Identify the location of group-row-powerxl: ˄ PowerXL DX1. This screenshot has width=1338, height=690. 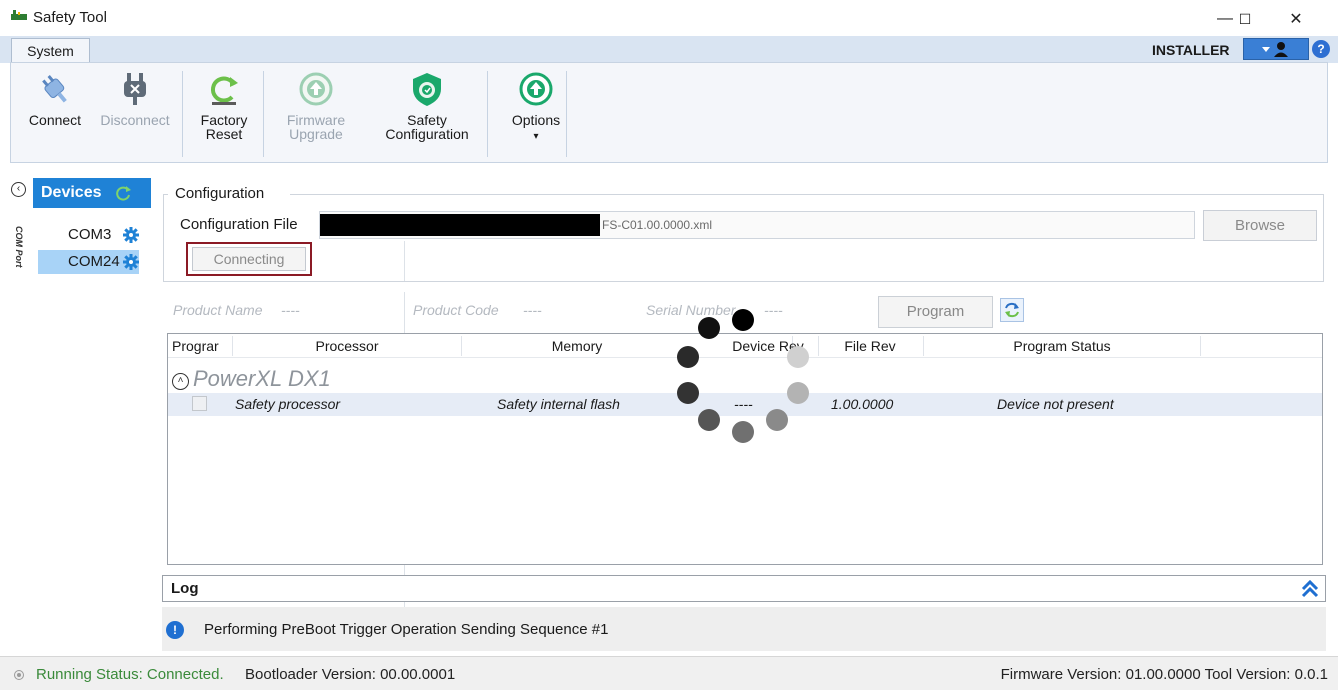
(251, 379).